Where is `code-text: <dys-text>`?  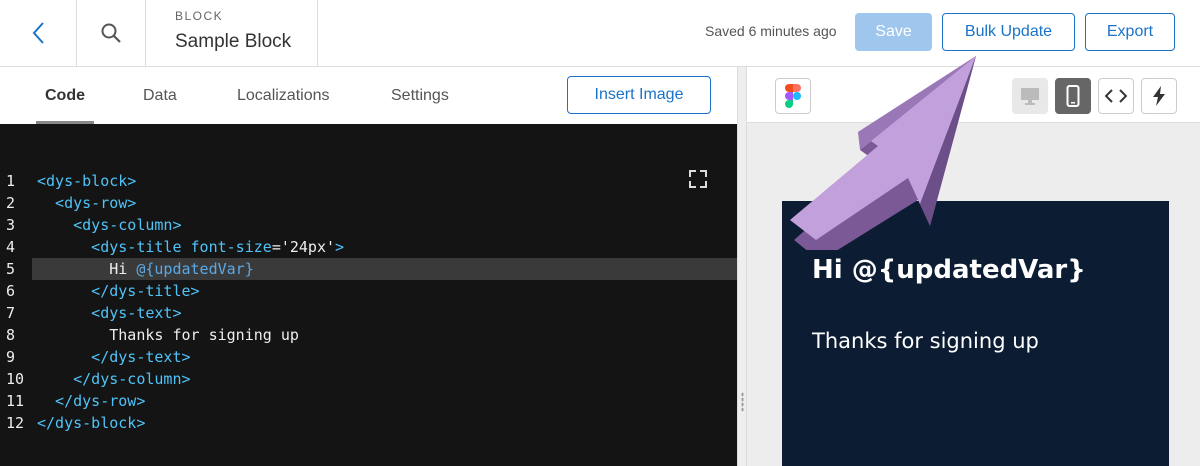 code-text: <dys-text> is located at coordinates (109, 313).